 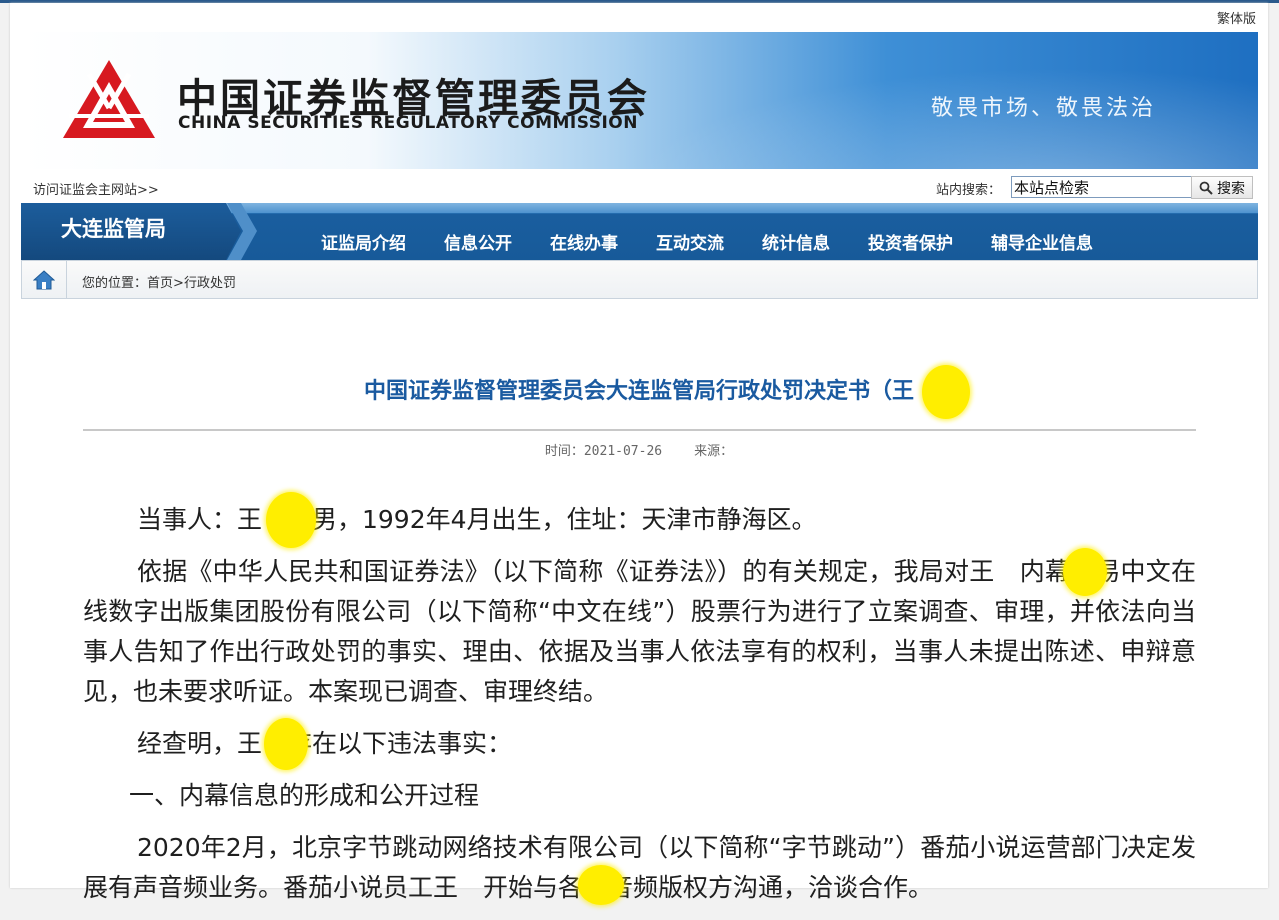 I want to click on title-divider, so click(x=639, y=430).